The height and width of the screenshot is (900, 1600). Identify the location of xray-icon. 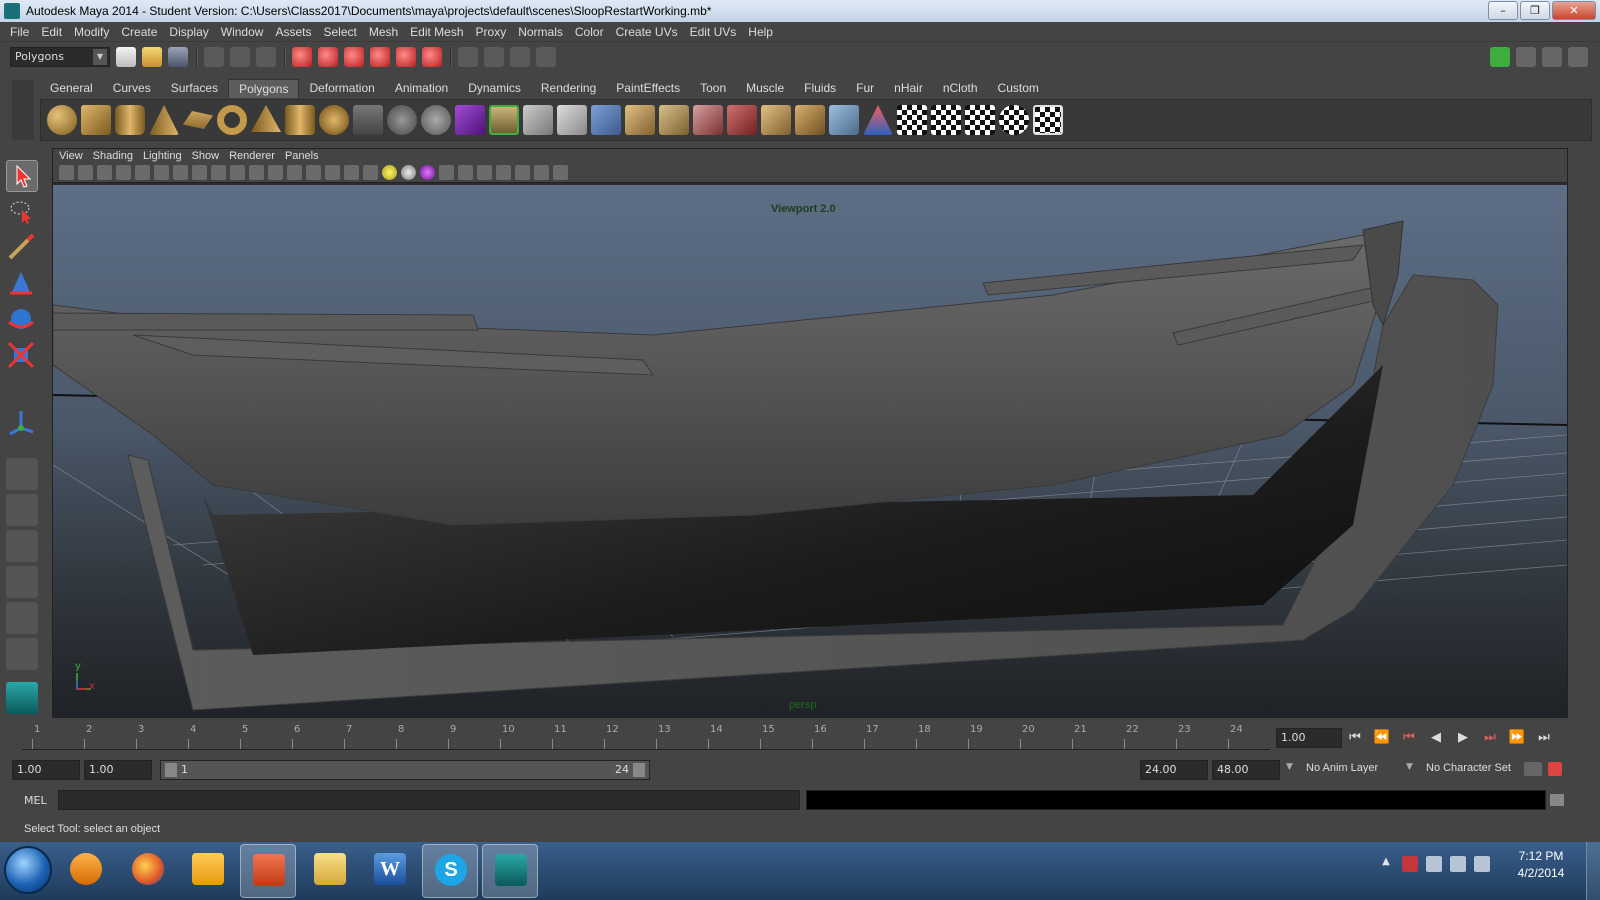
(522, 172).